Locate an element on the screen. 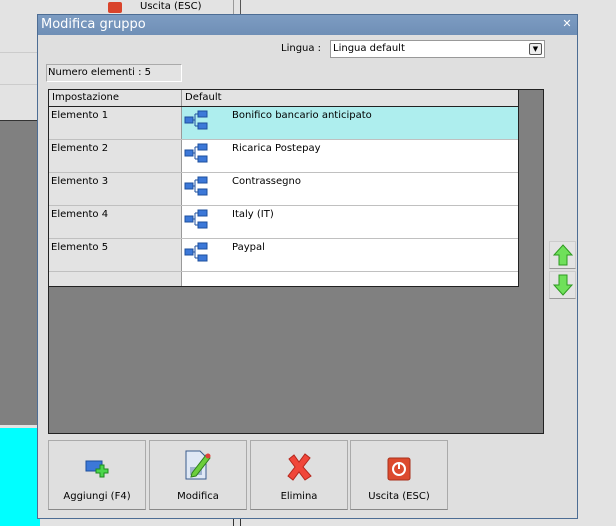 The width and height of the screenshot is (616, 526). row-name: Elemento 4 is located at coordinates (115, 222).